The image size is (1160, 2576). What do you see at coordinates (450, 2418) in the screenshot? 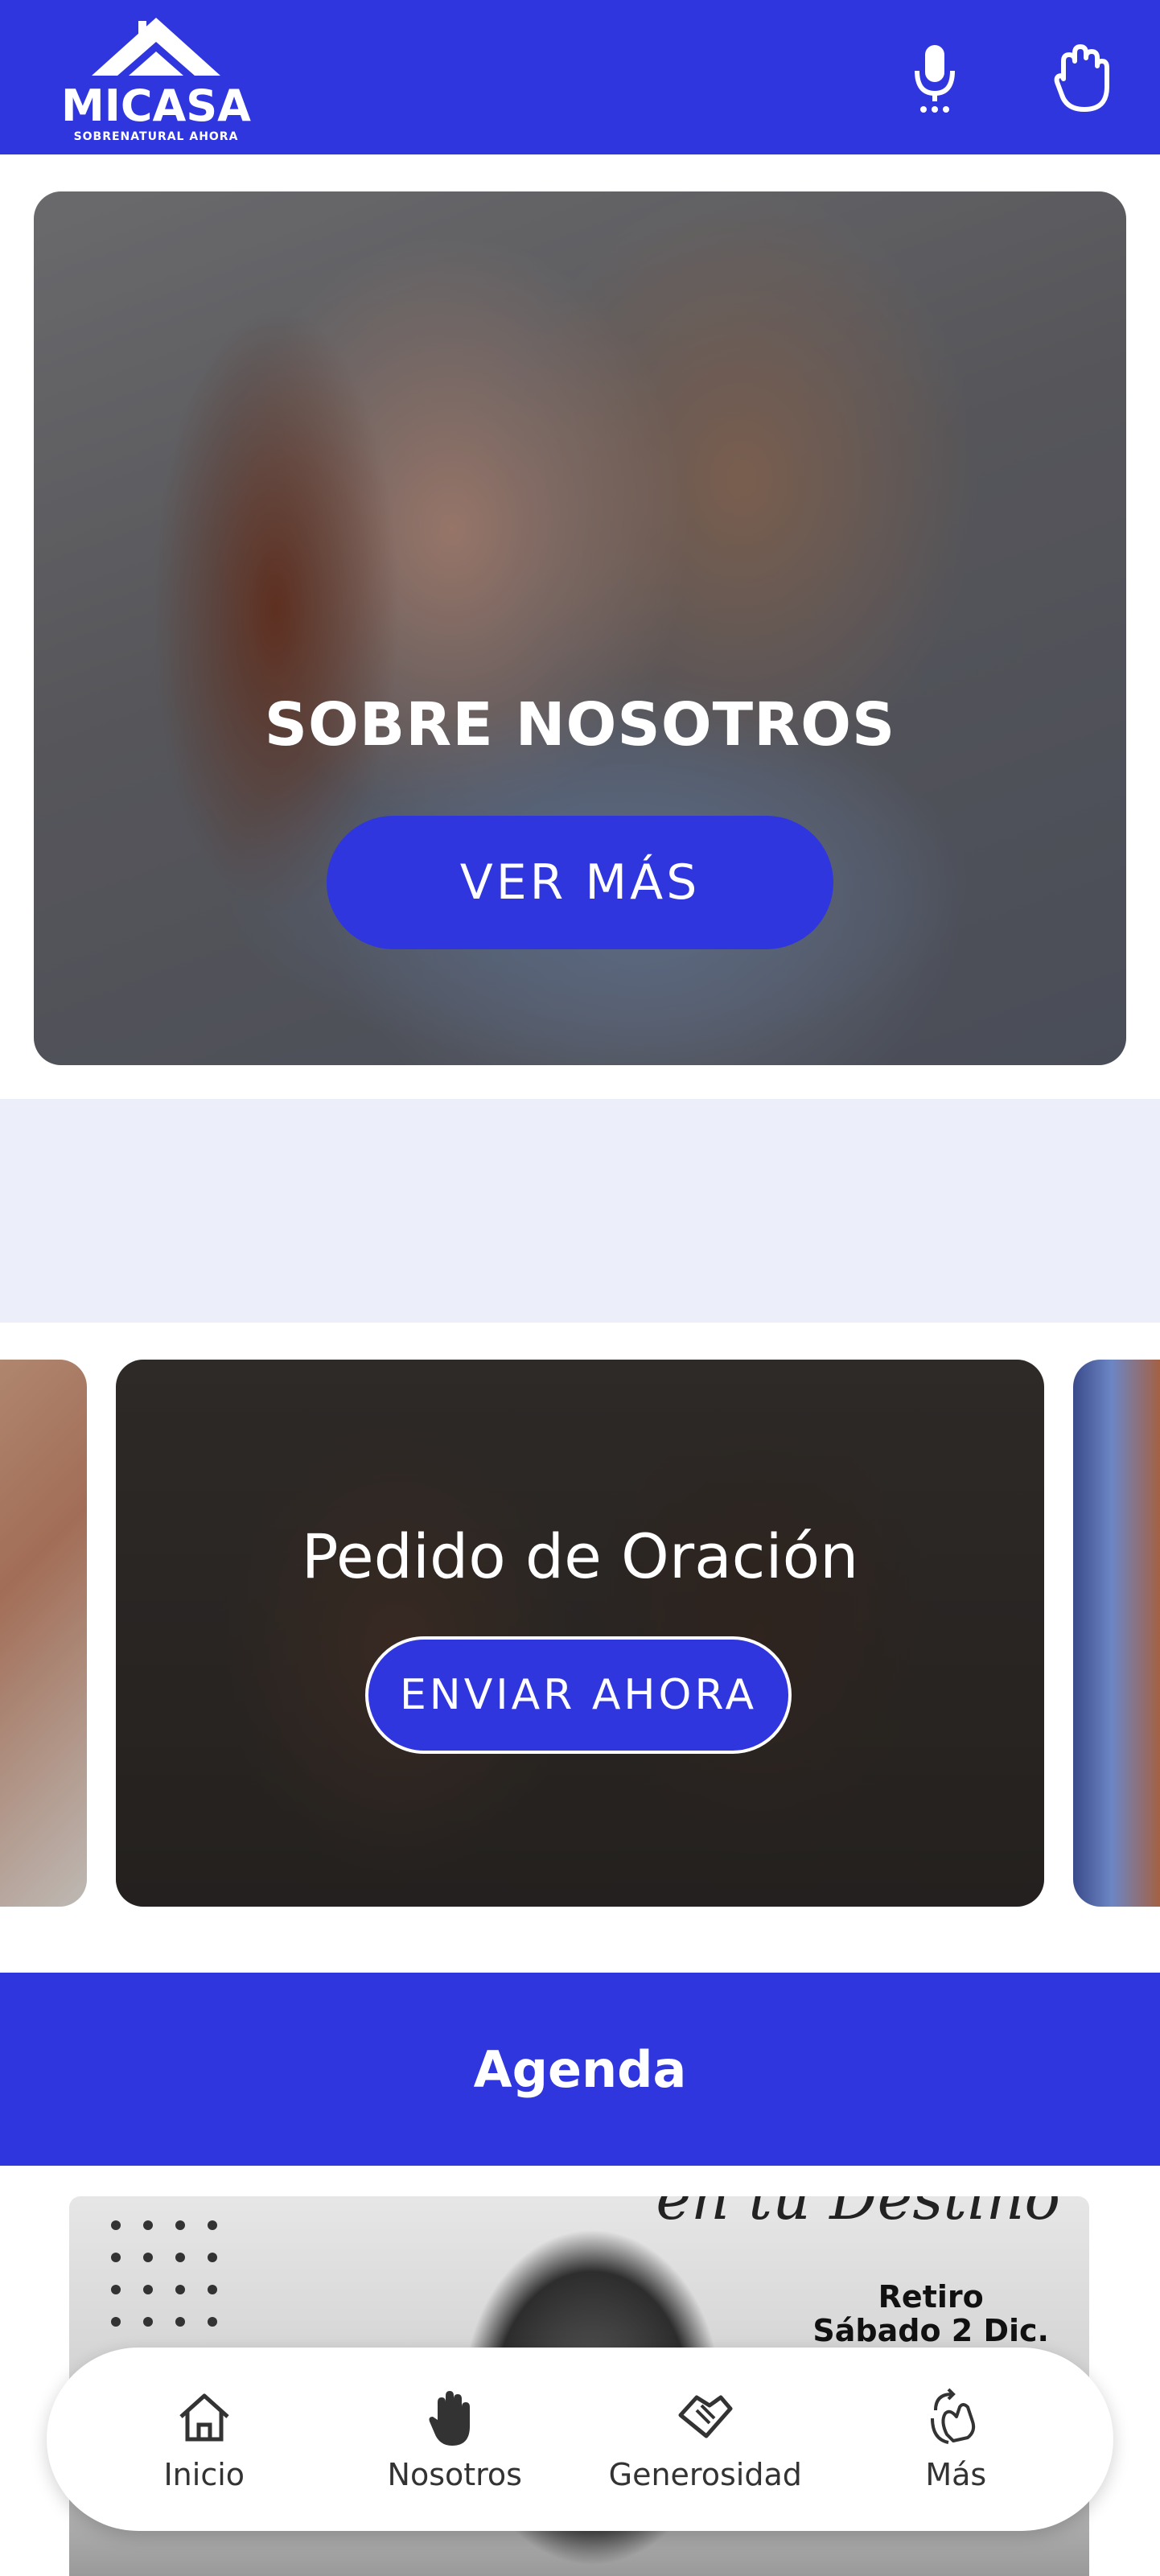
I see `hand-icon` at bounding box center [450, 2418].